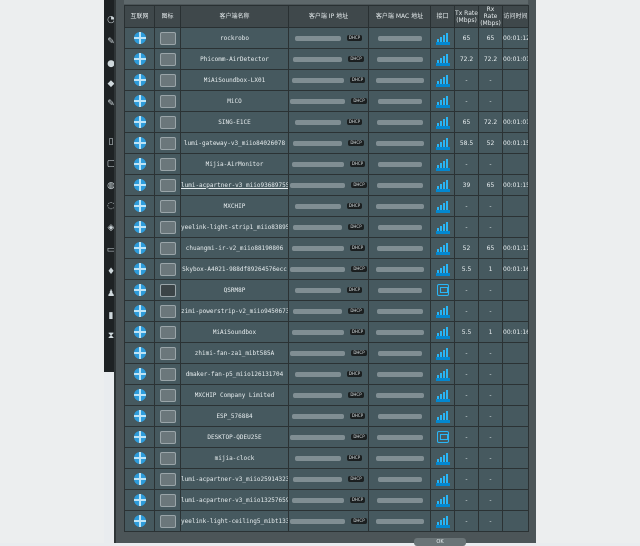 This screenshot has height=546, width=640. I want to click on client-name-cell: yeelink-light-strip1_miio838955, so click(234, 227).